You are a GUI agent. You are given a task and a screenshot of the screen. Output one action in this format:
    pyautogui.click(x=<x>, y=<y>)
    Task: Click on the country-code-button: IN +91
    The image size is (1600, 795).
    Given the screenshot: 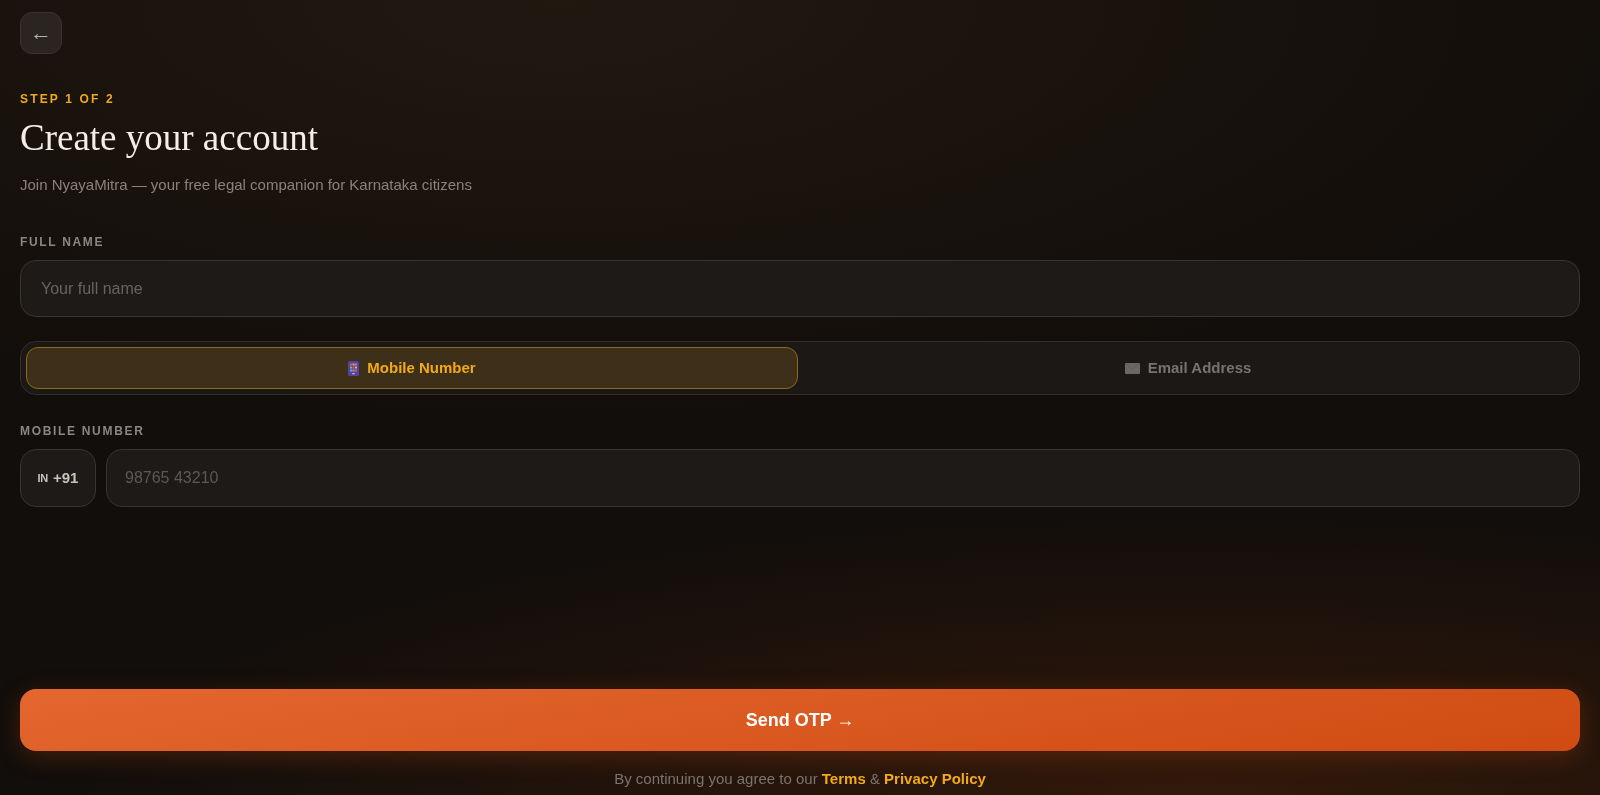 What is the action you would take?
    pyautogui.click(x=58, y=478)
    